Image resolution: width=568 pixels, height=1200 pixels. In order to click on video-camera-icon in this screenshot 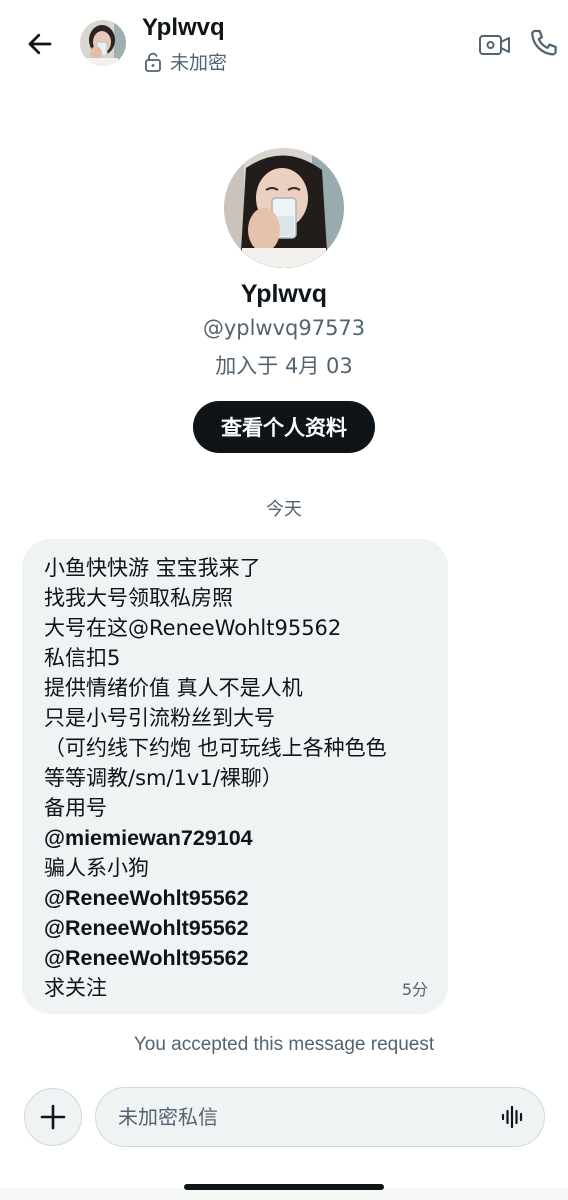, I will do `click(494, 45)`.